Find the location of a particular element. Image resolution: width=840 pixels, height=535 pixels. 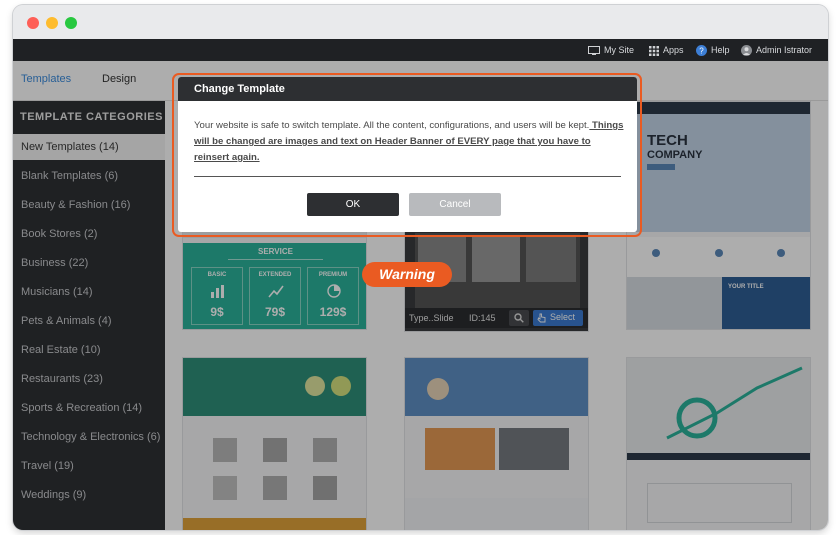

cancel-button: Cancel is located at coordinates (455, 204).